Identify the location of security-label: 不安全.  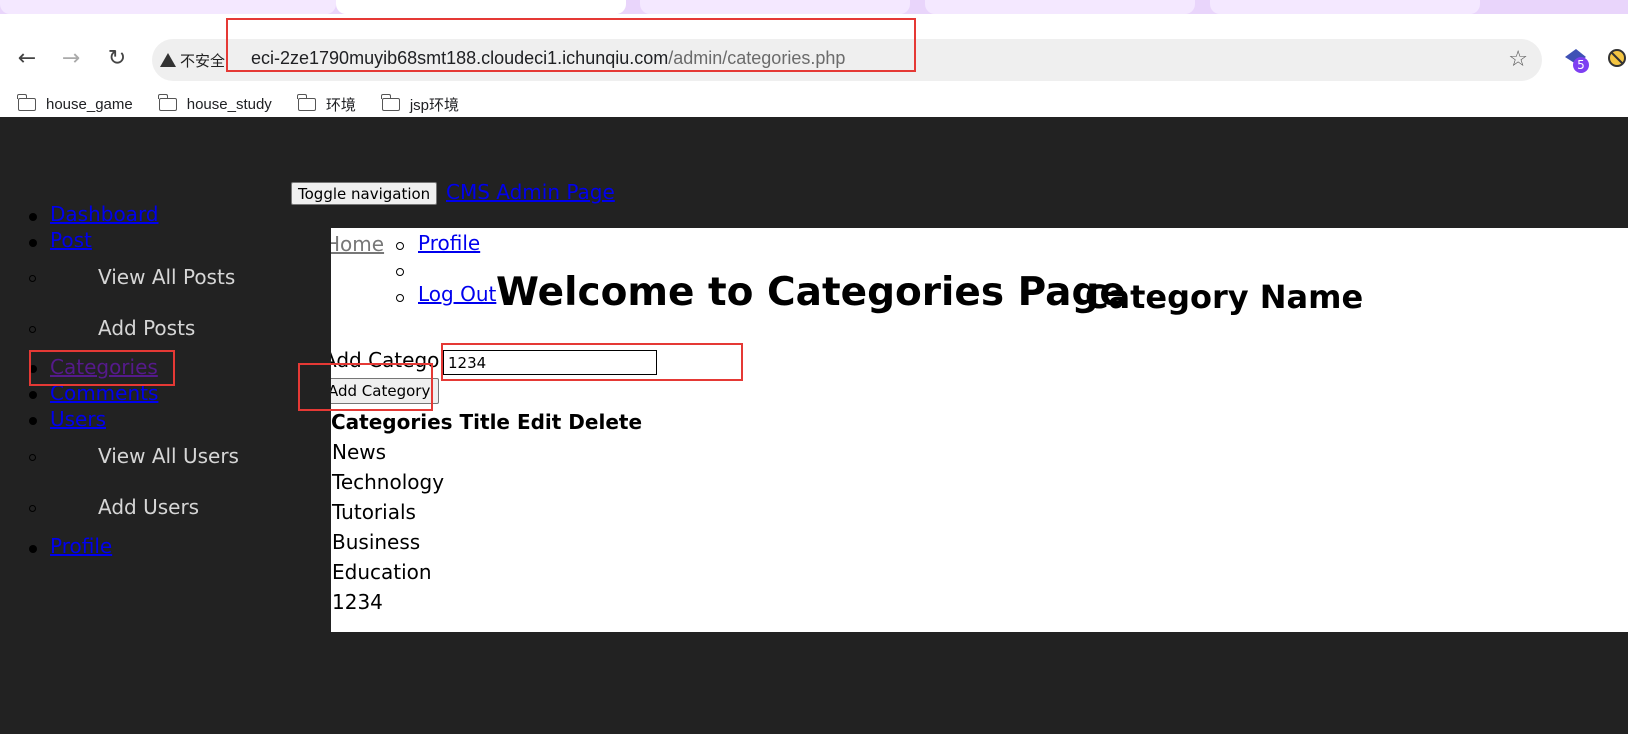
(203, 60).